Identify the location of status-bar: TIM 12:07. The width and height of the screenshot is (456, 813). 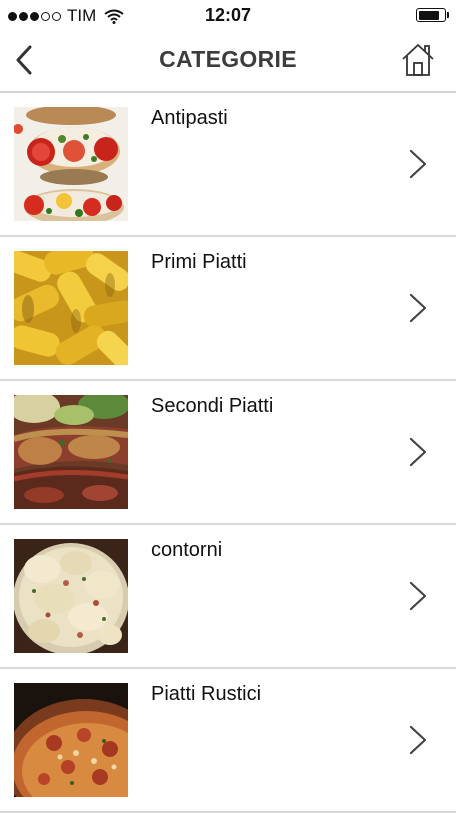
(228, 15).